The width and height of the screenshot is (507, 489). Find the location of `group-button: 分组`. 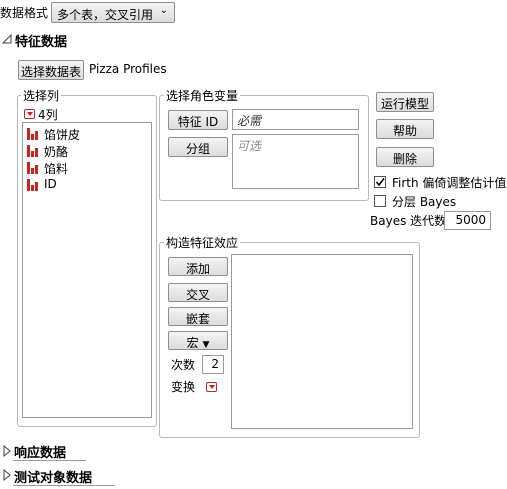

group-button: 分组 is located at coordinates (198, 147).